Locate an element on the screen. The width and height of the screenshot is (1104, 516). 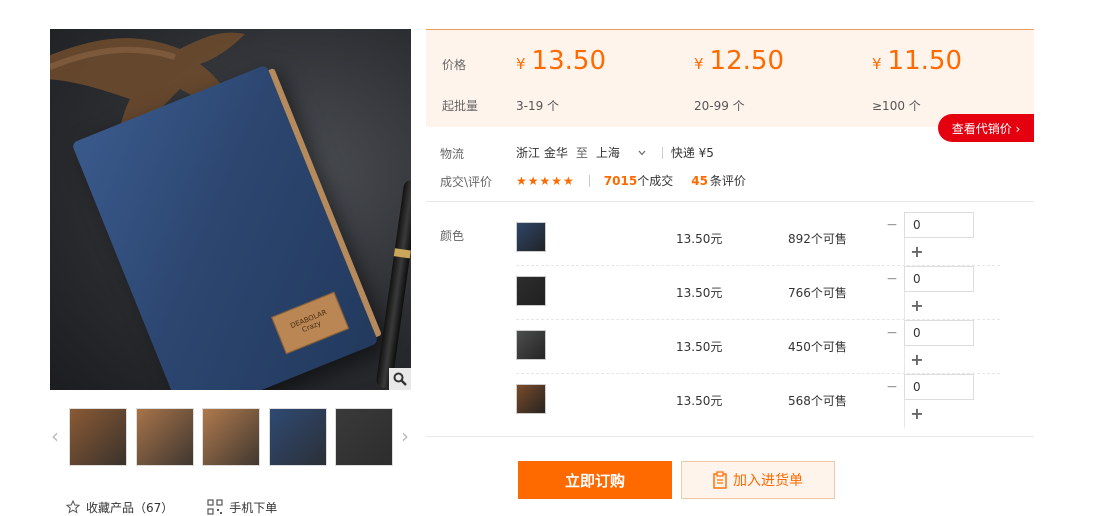
tier-3-price-row: ¥11.50 is located at coordinates (917, 62).